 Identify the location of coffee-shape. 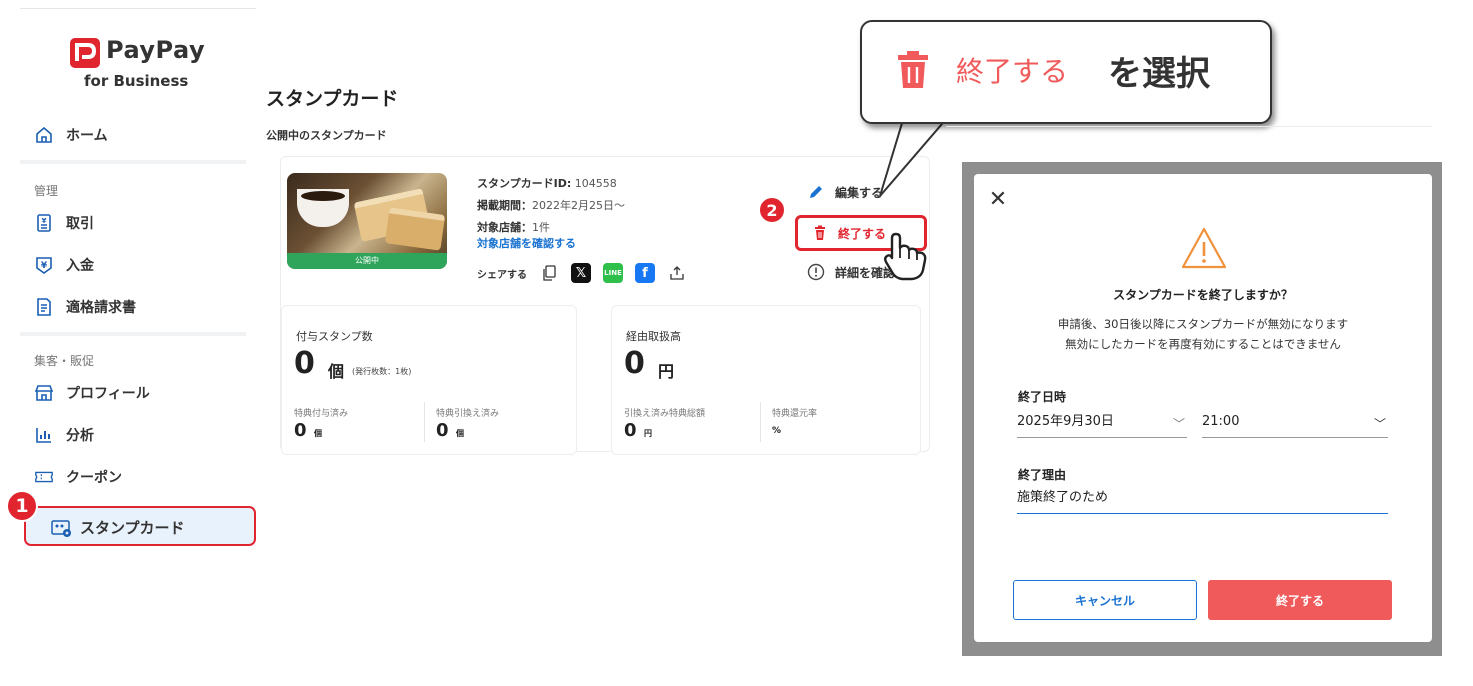
(323, 196).